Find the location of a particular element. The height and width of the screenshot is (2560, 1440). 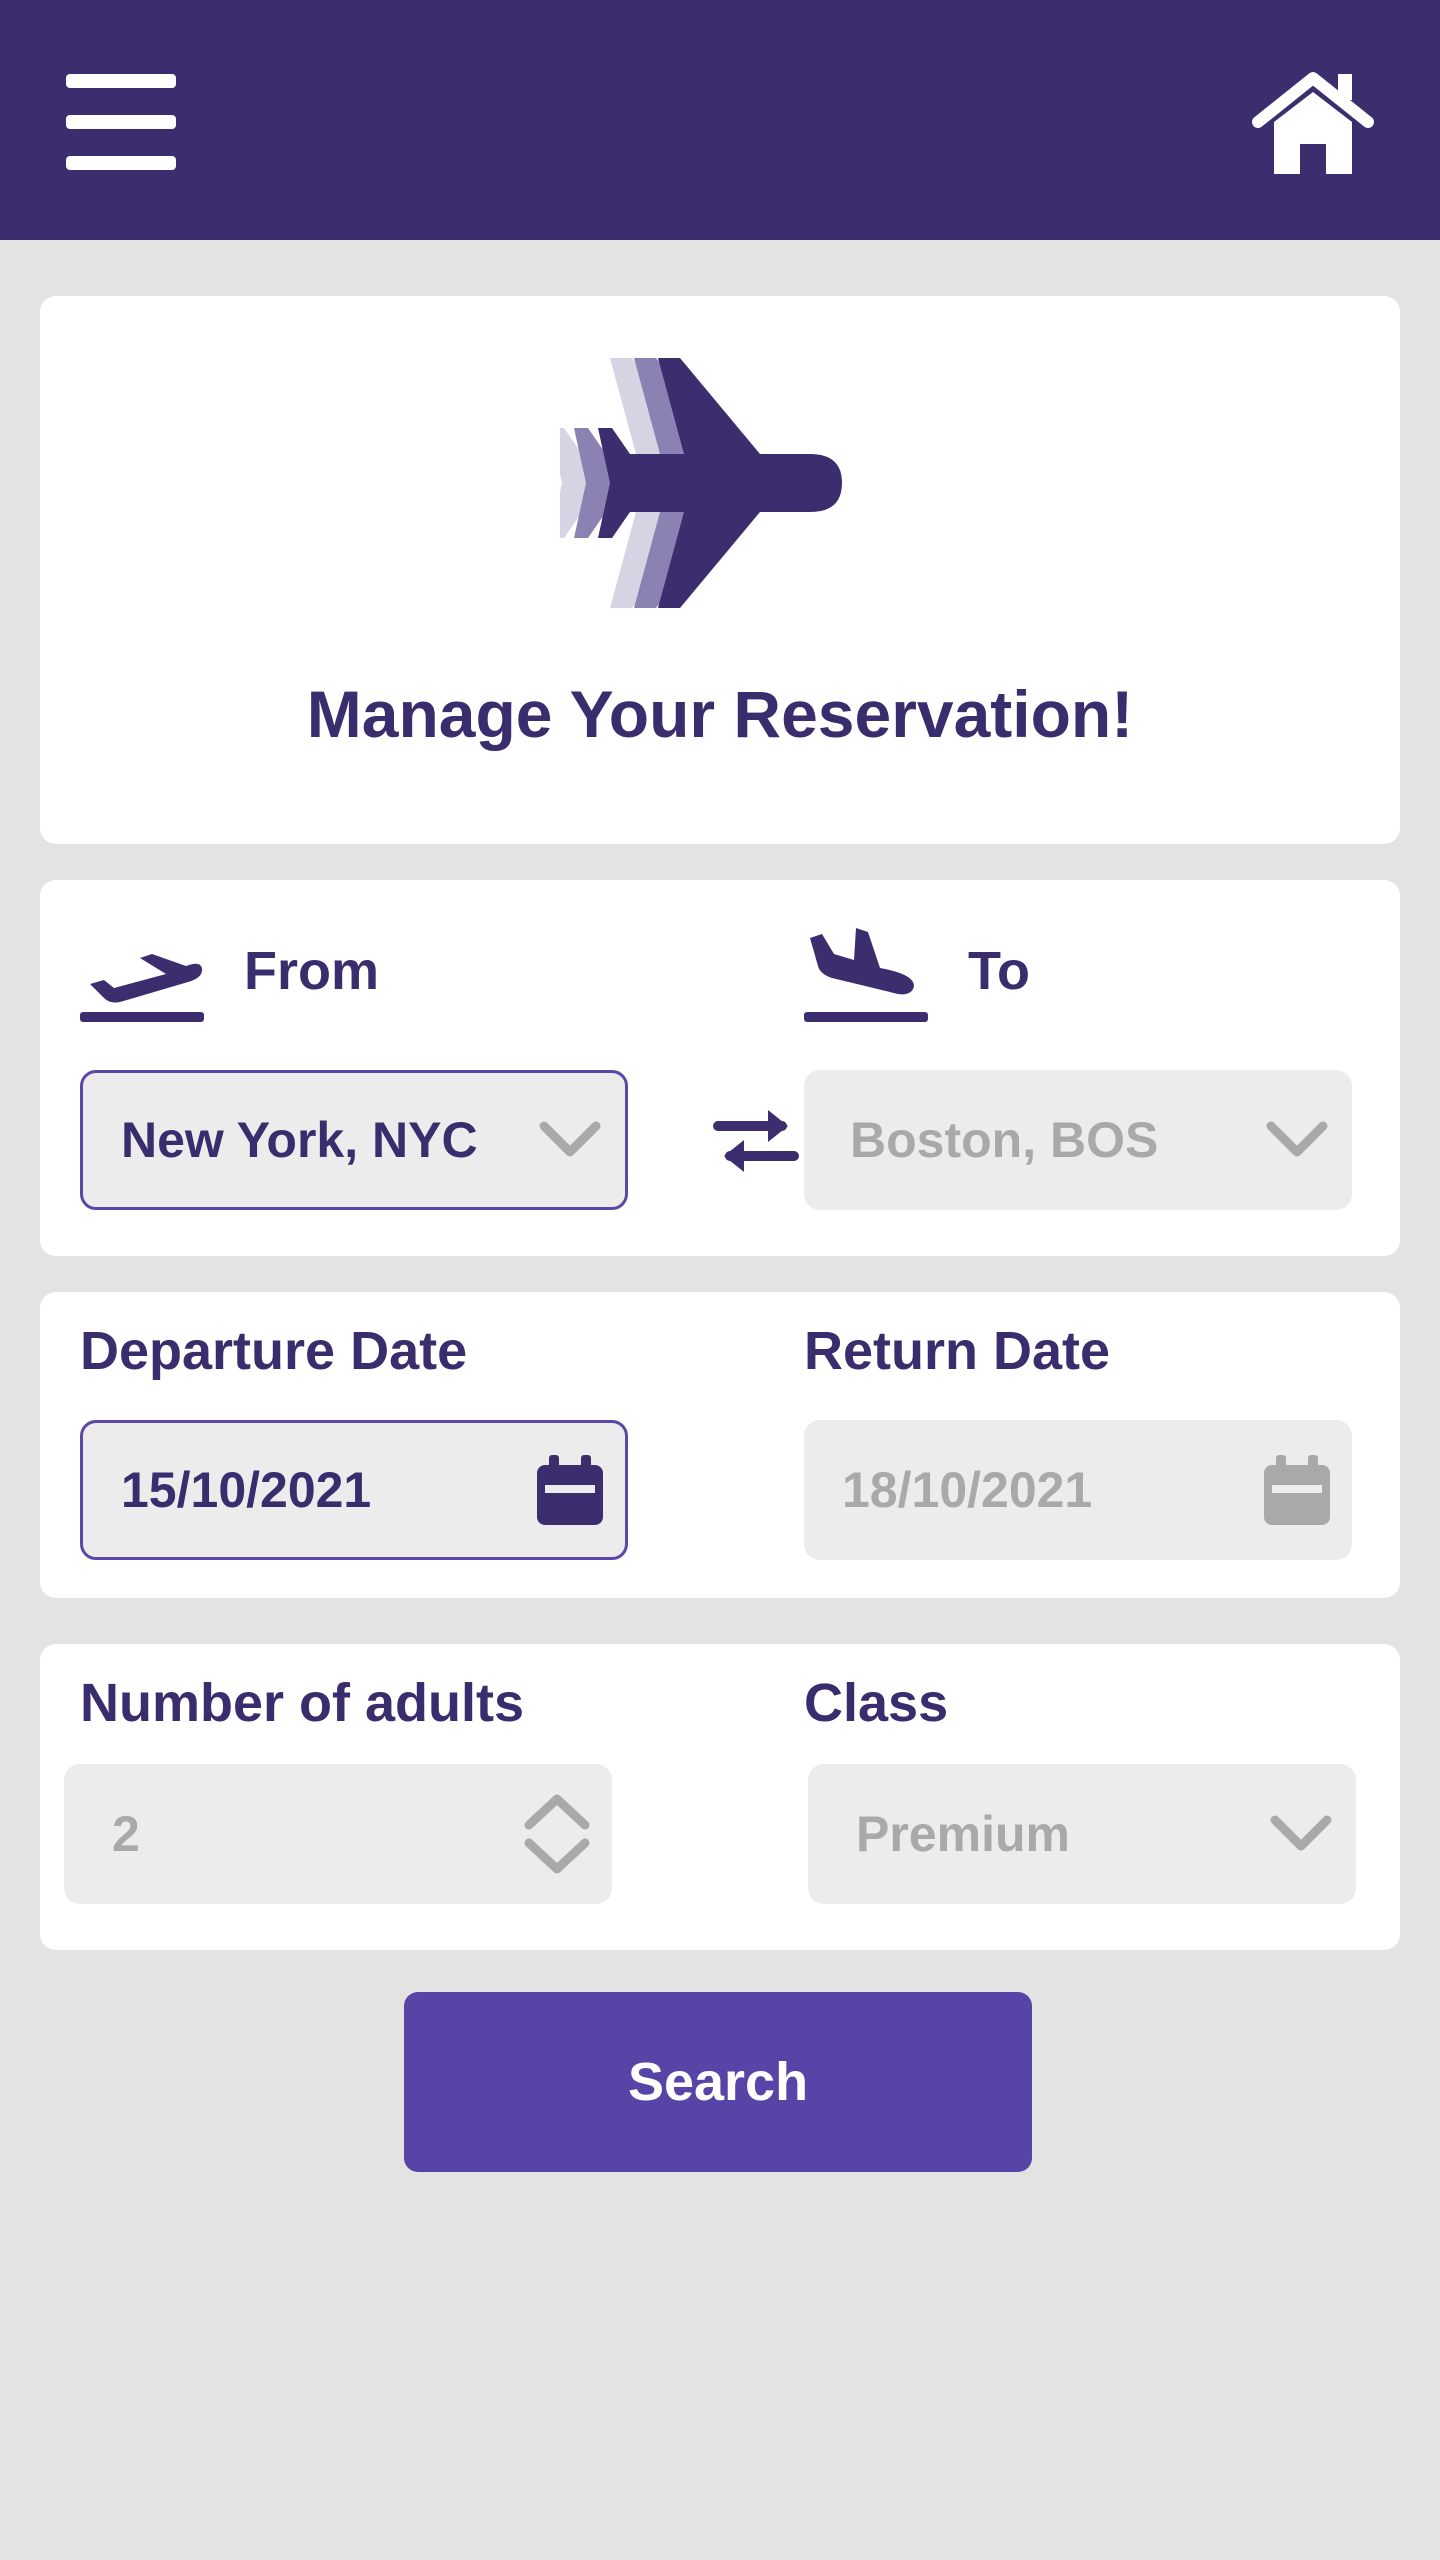

hamburger-menu-icon is located at coordinates (122, 122).